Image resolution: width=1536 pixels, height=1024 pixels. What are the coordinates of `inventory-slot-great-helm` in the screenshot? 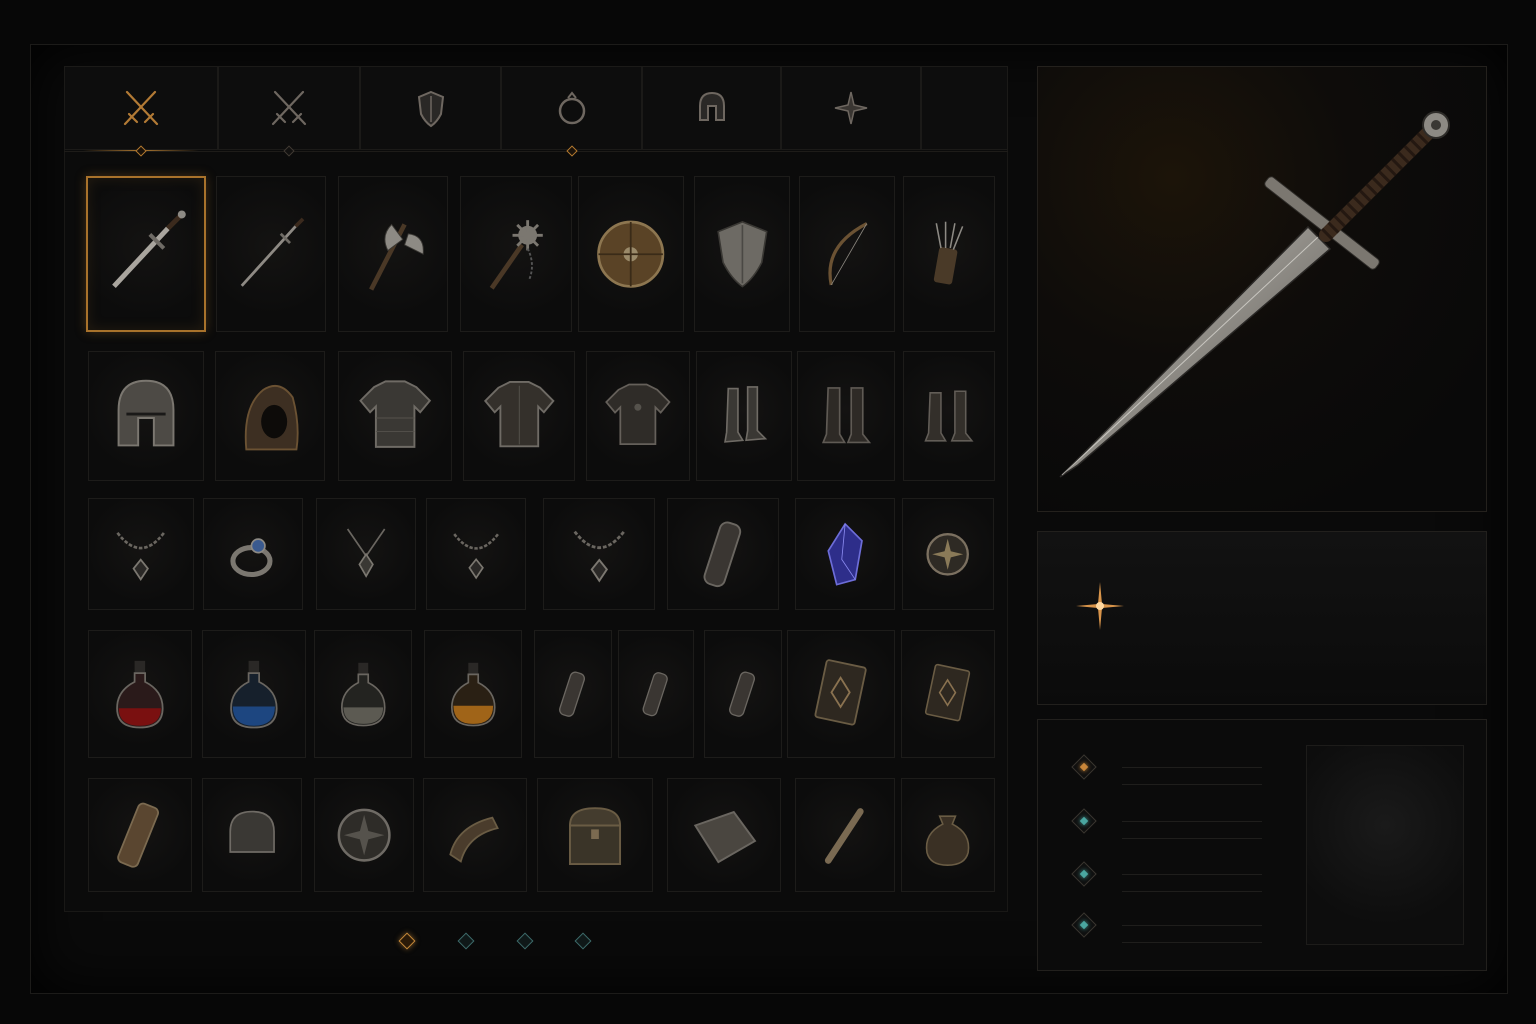 It's located at (146, 416).